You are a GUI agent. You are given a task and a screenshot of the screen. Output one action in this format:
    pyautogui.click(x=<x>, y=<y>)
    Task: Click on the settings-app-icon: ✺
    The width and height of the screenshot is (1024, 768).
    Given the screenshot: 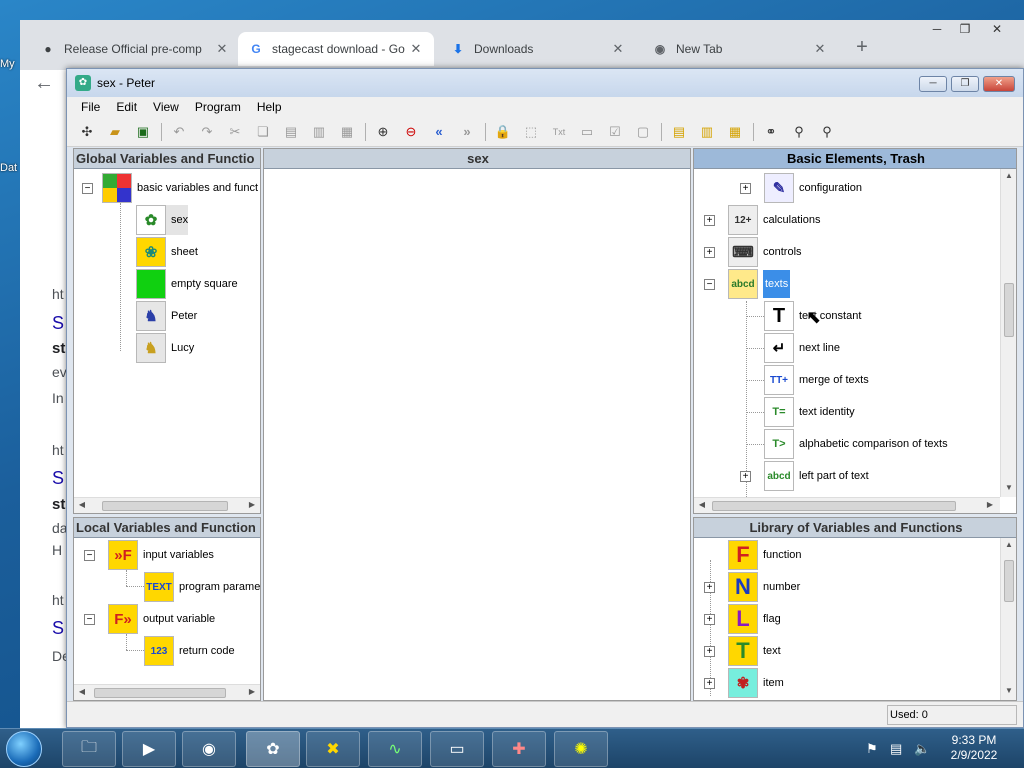 What is the action you would take?
    pyautogui.click(x=581, y=749)
    